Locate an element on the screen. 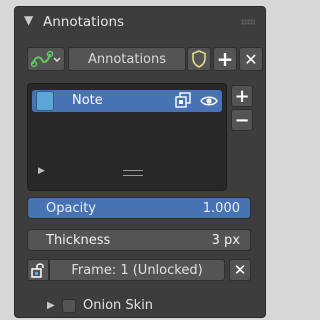 This screenshot has width=320, height=320. drag-grip-icon is located at coordinates (248, 22).